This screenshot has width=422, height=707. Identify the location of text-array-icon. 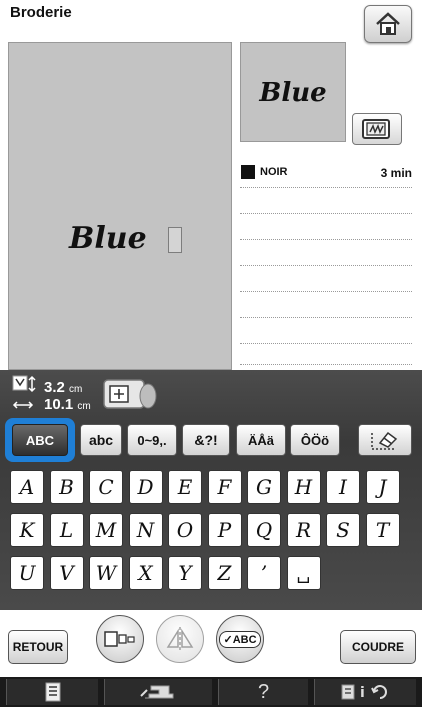
(119, 639).